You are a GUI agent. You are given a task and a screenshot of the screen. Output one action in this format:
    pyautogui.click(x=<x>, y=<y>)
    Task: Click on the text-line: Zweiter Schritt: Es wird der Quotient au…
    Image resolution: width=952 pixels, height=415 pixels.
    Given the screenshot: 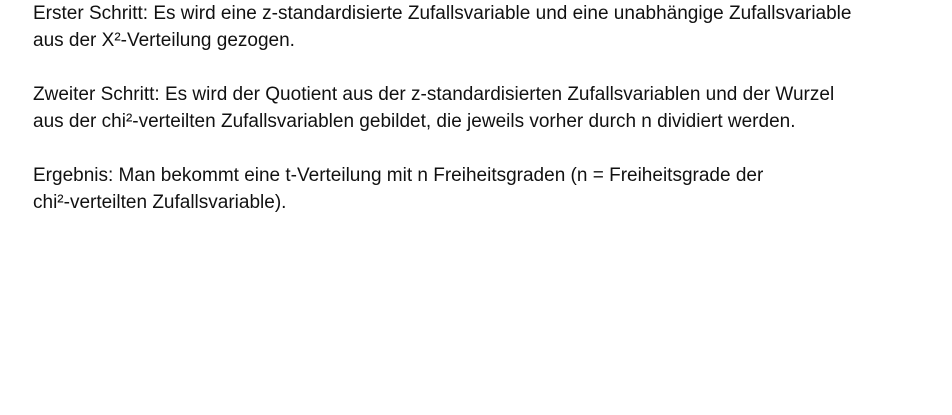 What is the action you would take?
    pyautogui.click(x=434, y=94)
    